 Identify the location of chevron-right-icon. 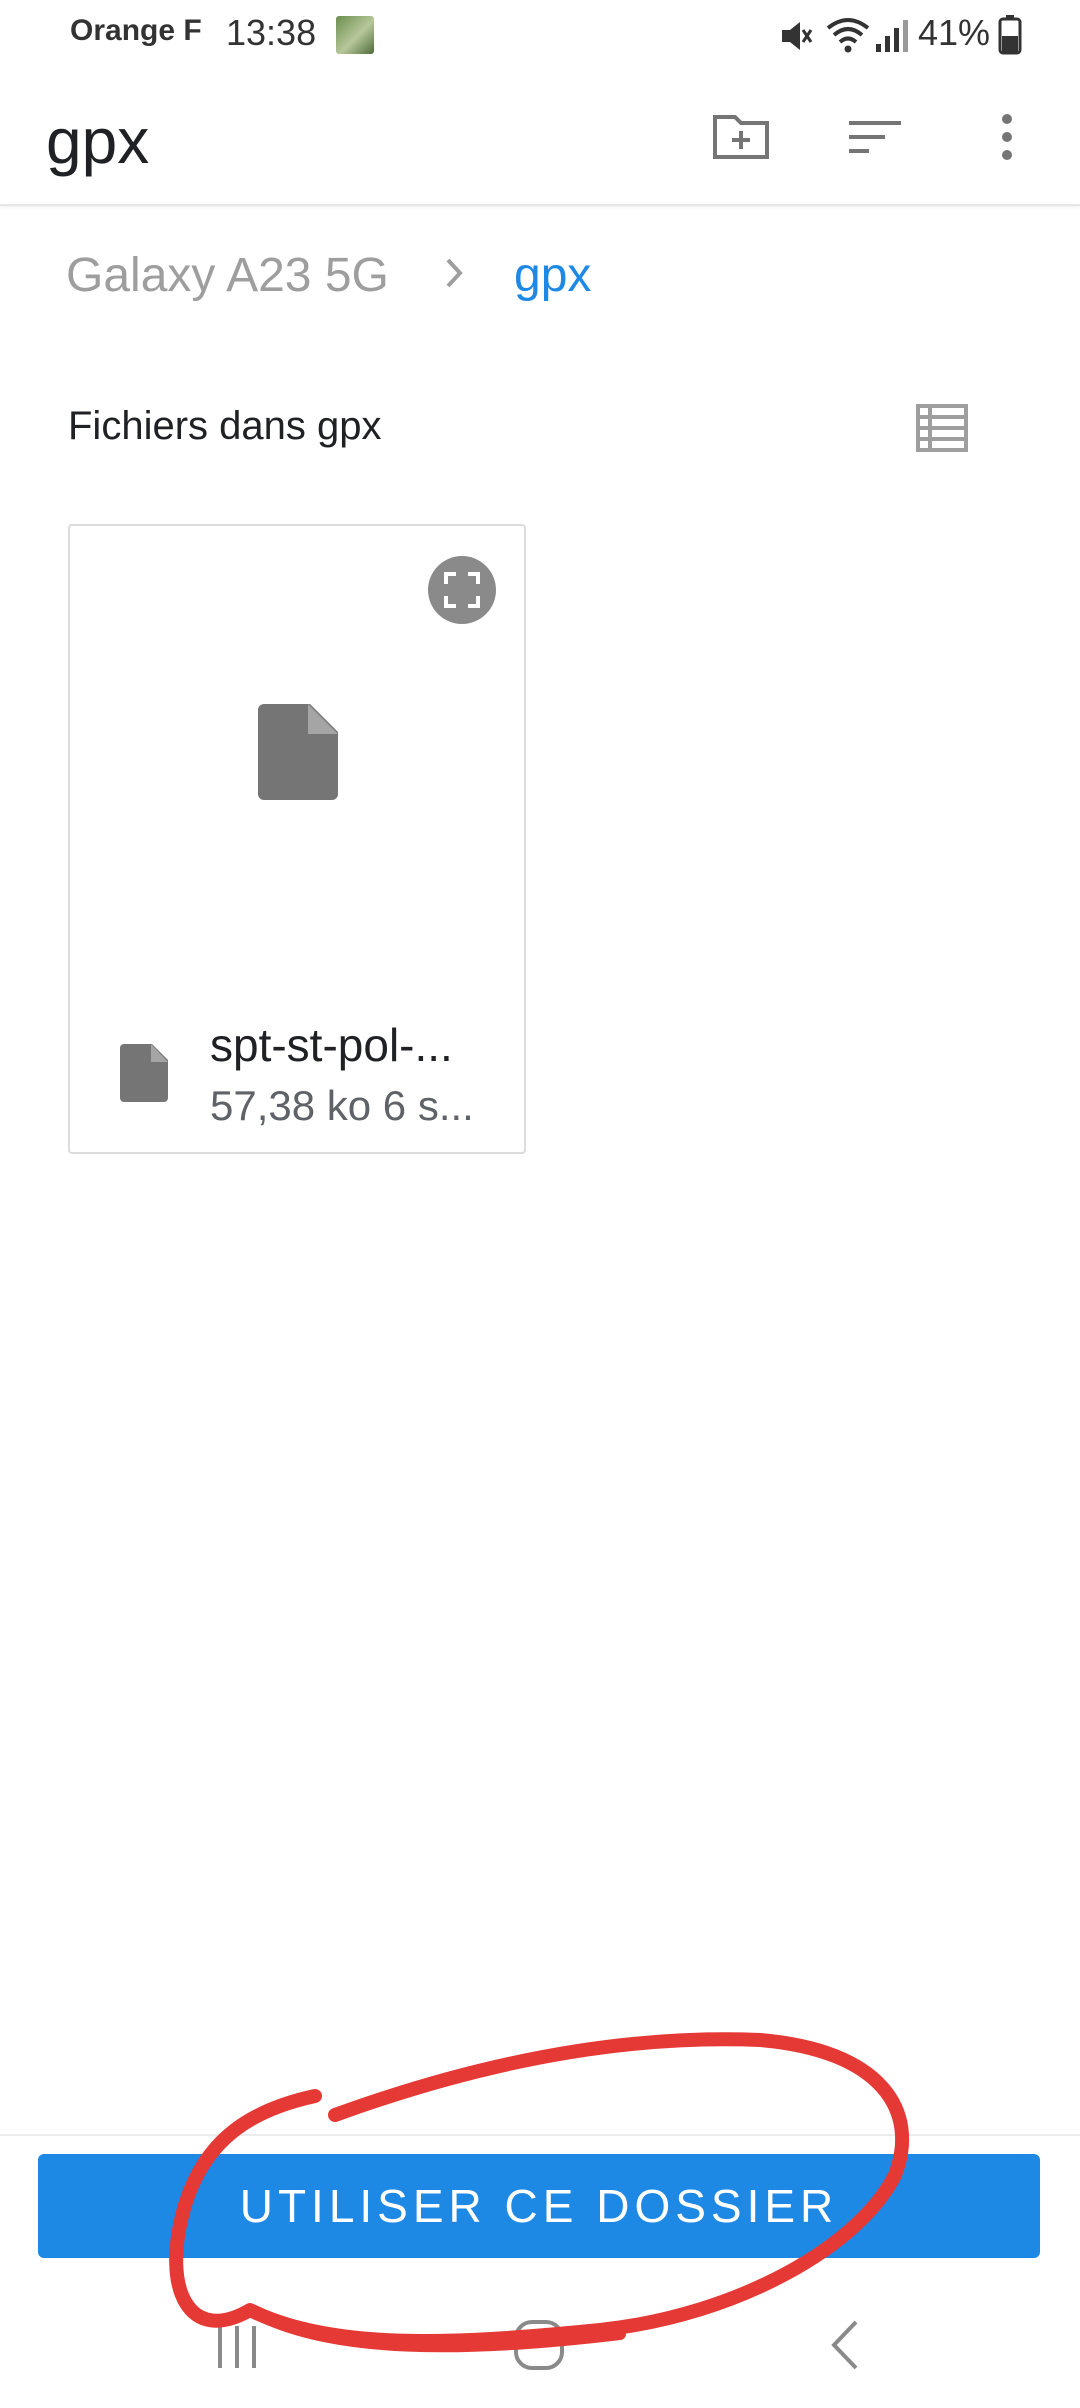
(454, 273).